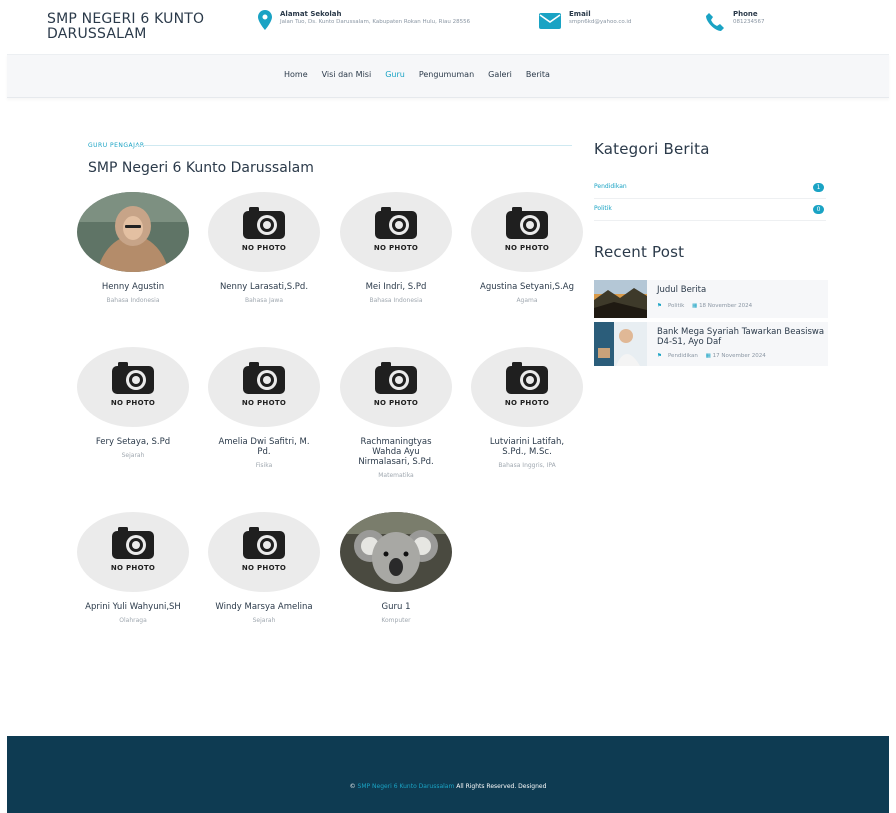 The width and height of the screenshot is (896, 813). Describe the element at coordinates (742, 290) in the screenshot. I see `post-title: Judul Berita` at that location.